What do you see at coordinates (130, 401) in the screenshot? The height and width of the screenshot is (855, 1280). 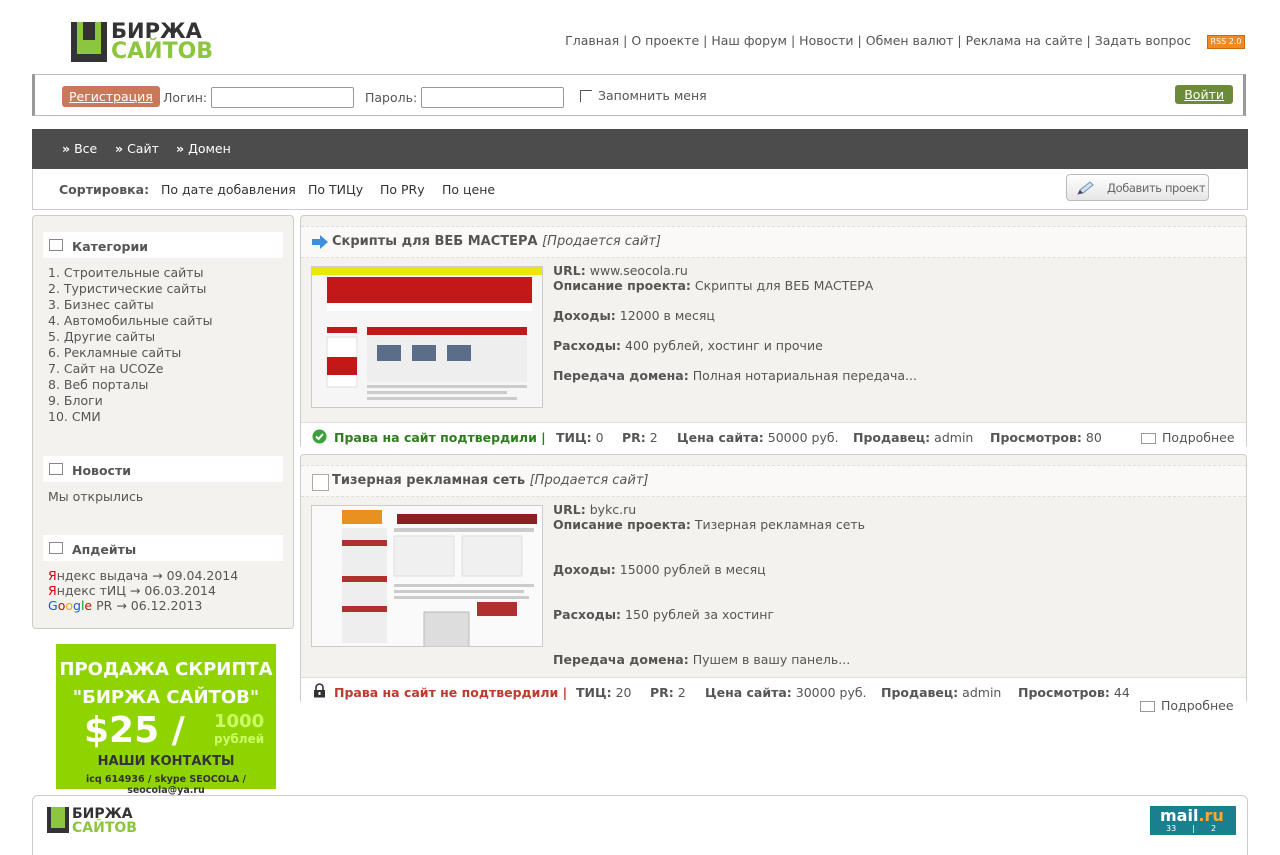 I see `category-item: 9. Блоги` at bounding box center [130, 401].